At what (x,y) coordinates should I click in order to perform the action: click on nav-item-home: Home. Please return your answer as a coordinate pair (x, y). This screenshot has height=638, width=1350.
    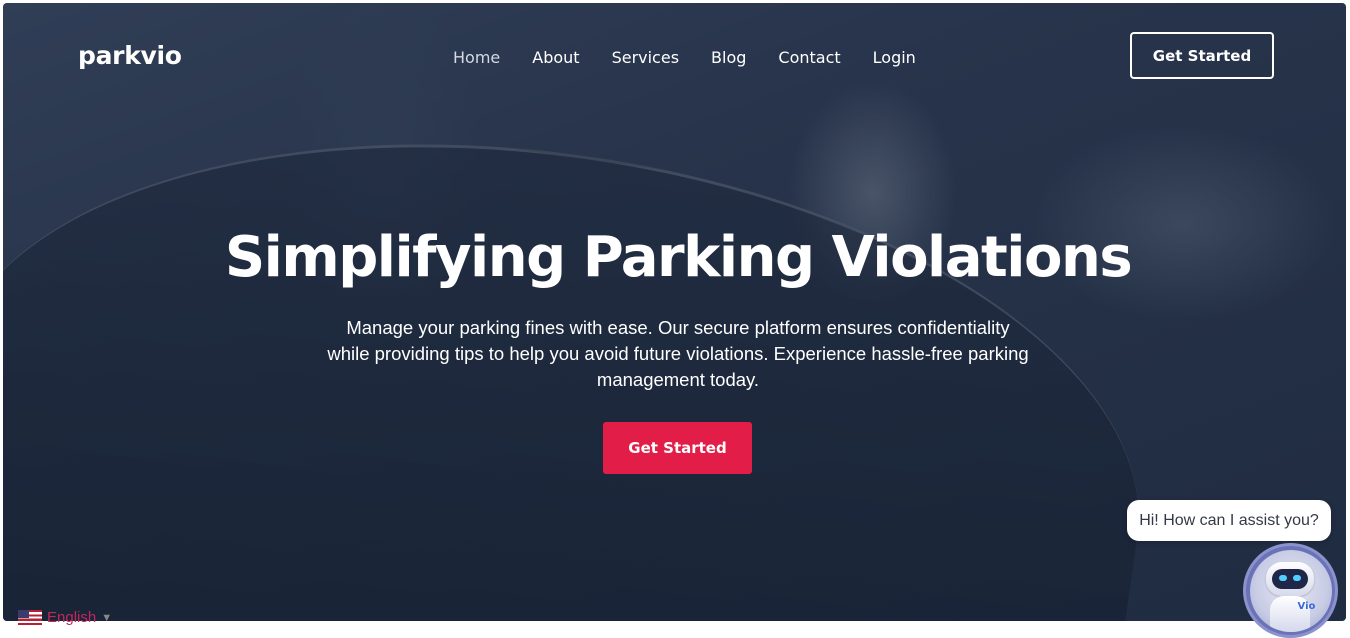
    Looking at the image, I should click on (476, 57).